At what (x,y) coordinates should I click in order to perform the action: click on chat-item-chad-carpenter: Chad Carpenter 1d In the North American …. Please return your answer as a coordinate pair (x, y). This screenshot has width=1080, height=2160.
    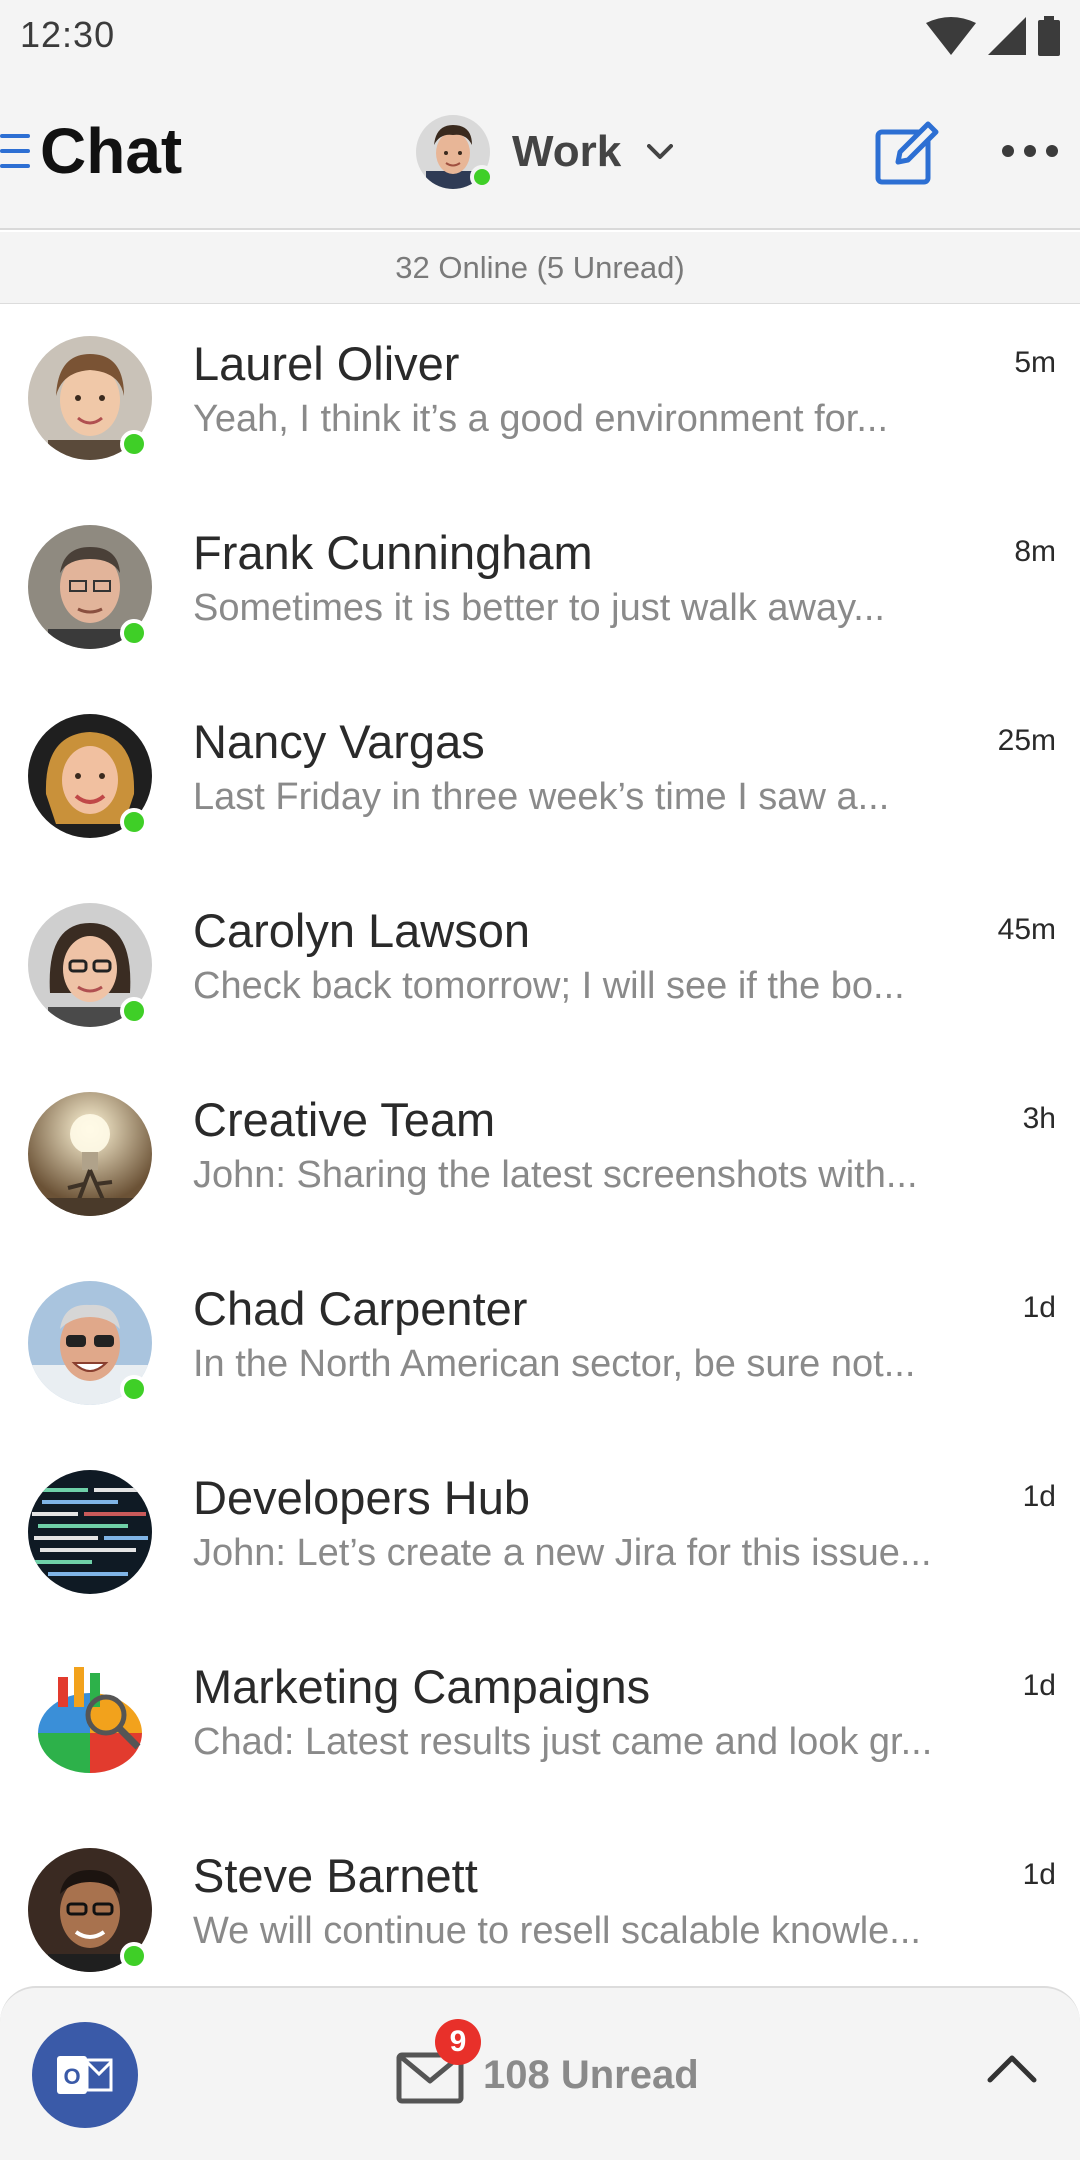
    Looking at the image, I should click on (540, 1345).